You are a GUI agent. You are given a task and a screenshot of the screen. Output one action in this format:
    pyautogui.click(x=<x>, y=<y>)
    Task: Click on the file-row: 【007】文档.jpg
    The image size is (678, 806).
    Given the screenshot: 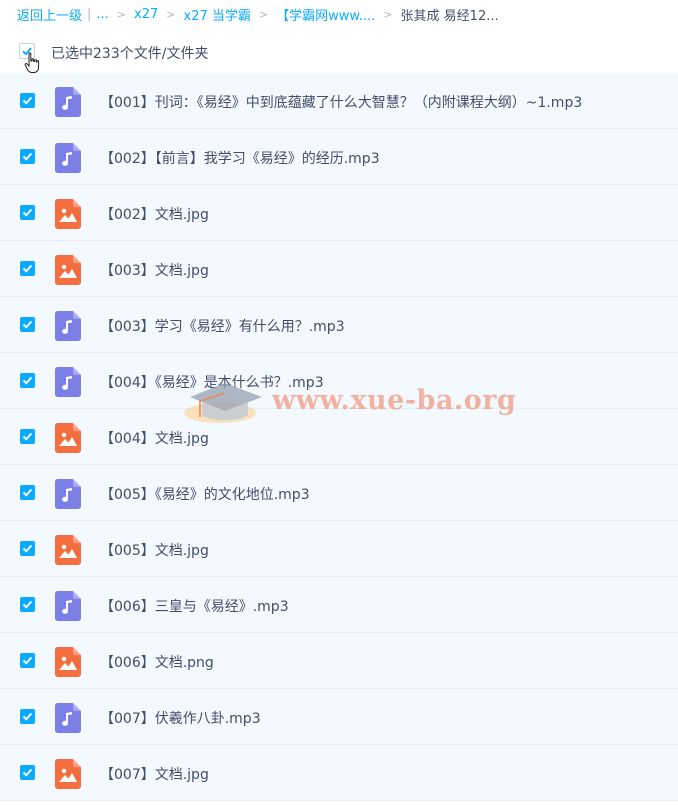 What is the action you would take?
    pyautogui.click(x=339, y=773)
    